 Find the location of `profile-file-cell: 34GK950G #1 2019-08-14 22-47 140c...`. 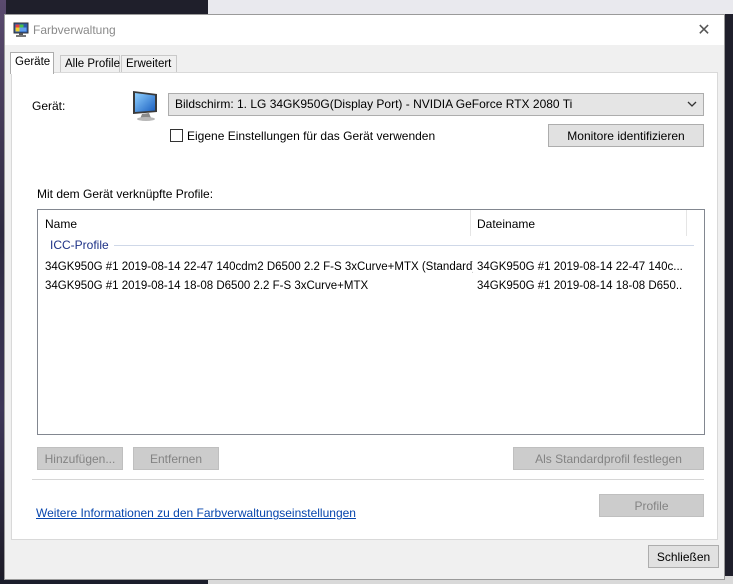

profile-file-cell: 34GK950G #1 2019-08-14 22-47 140c... is located at coordinates (579, 267).